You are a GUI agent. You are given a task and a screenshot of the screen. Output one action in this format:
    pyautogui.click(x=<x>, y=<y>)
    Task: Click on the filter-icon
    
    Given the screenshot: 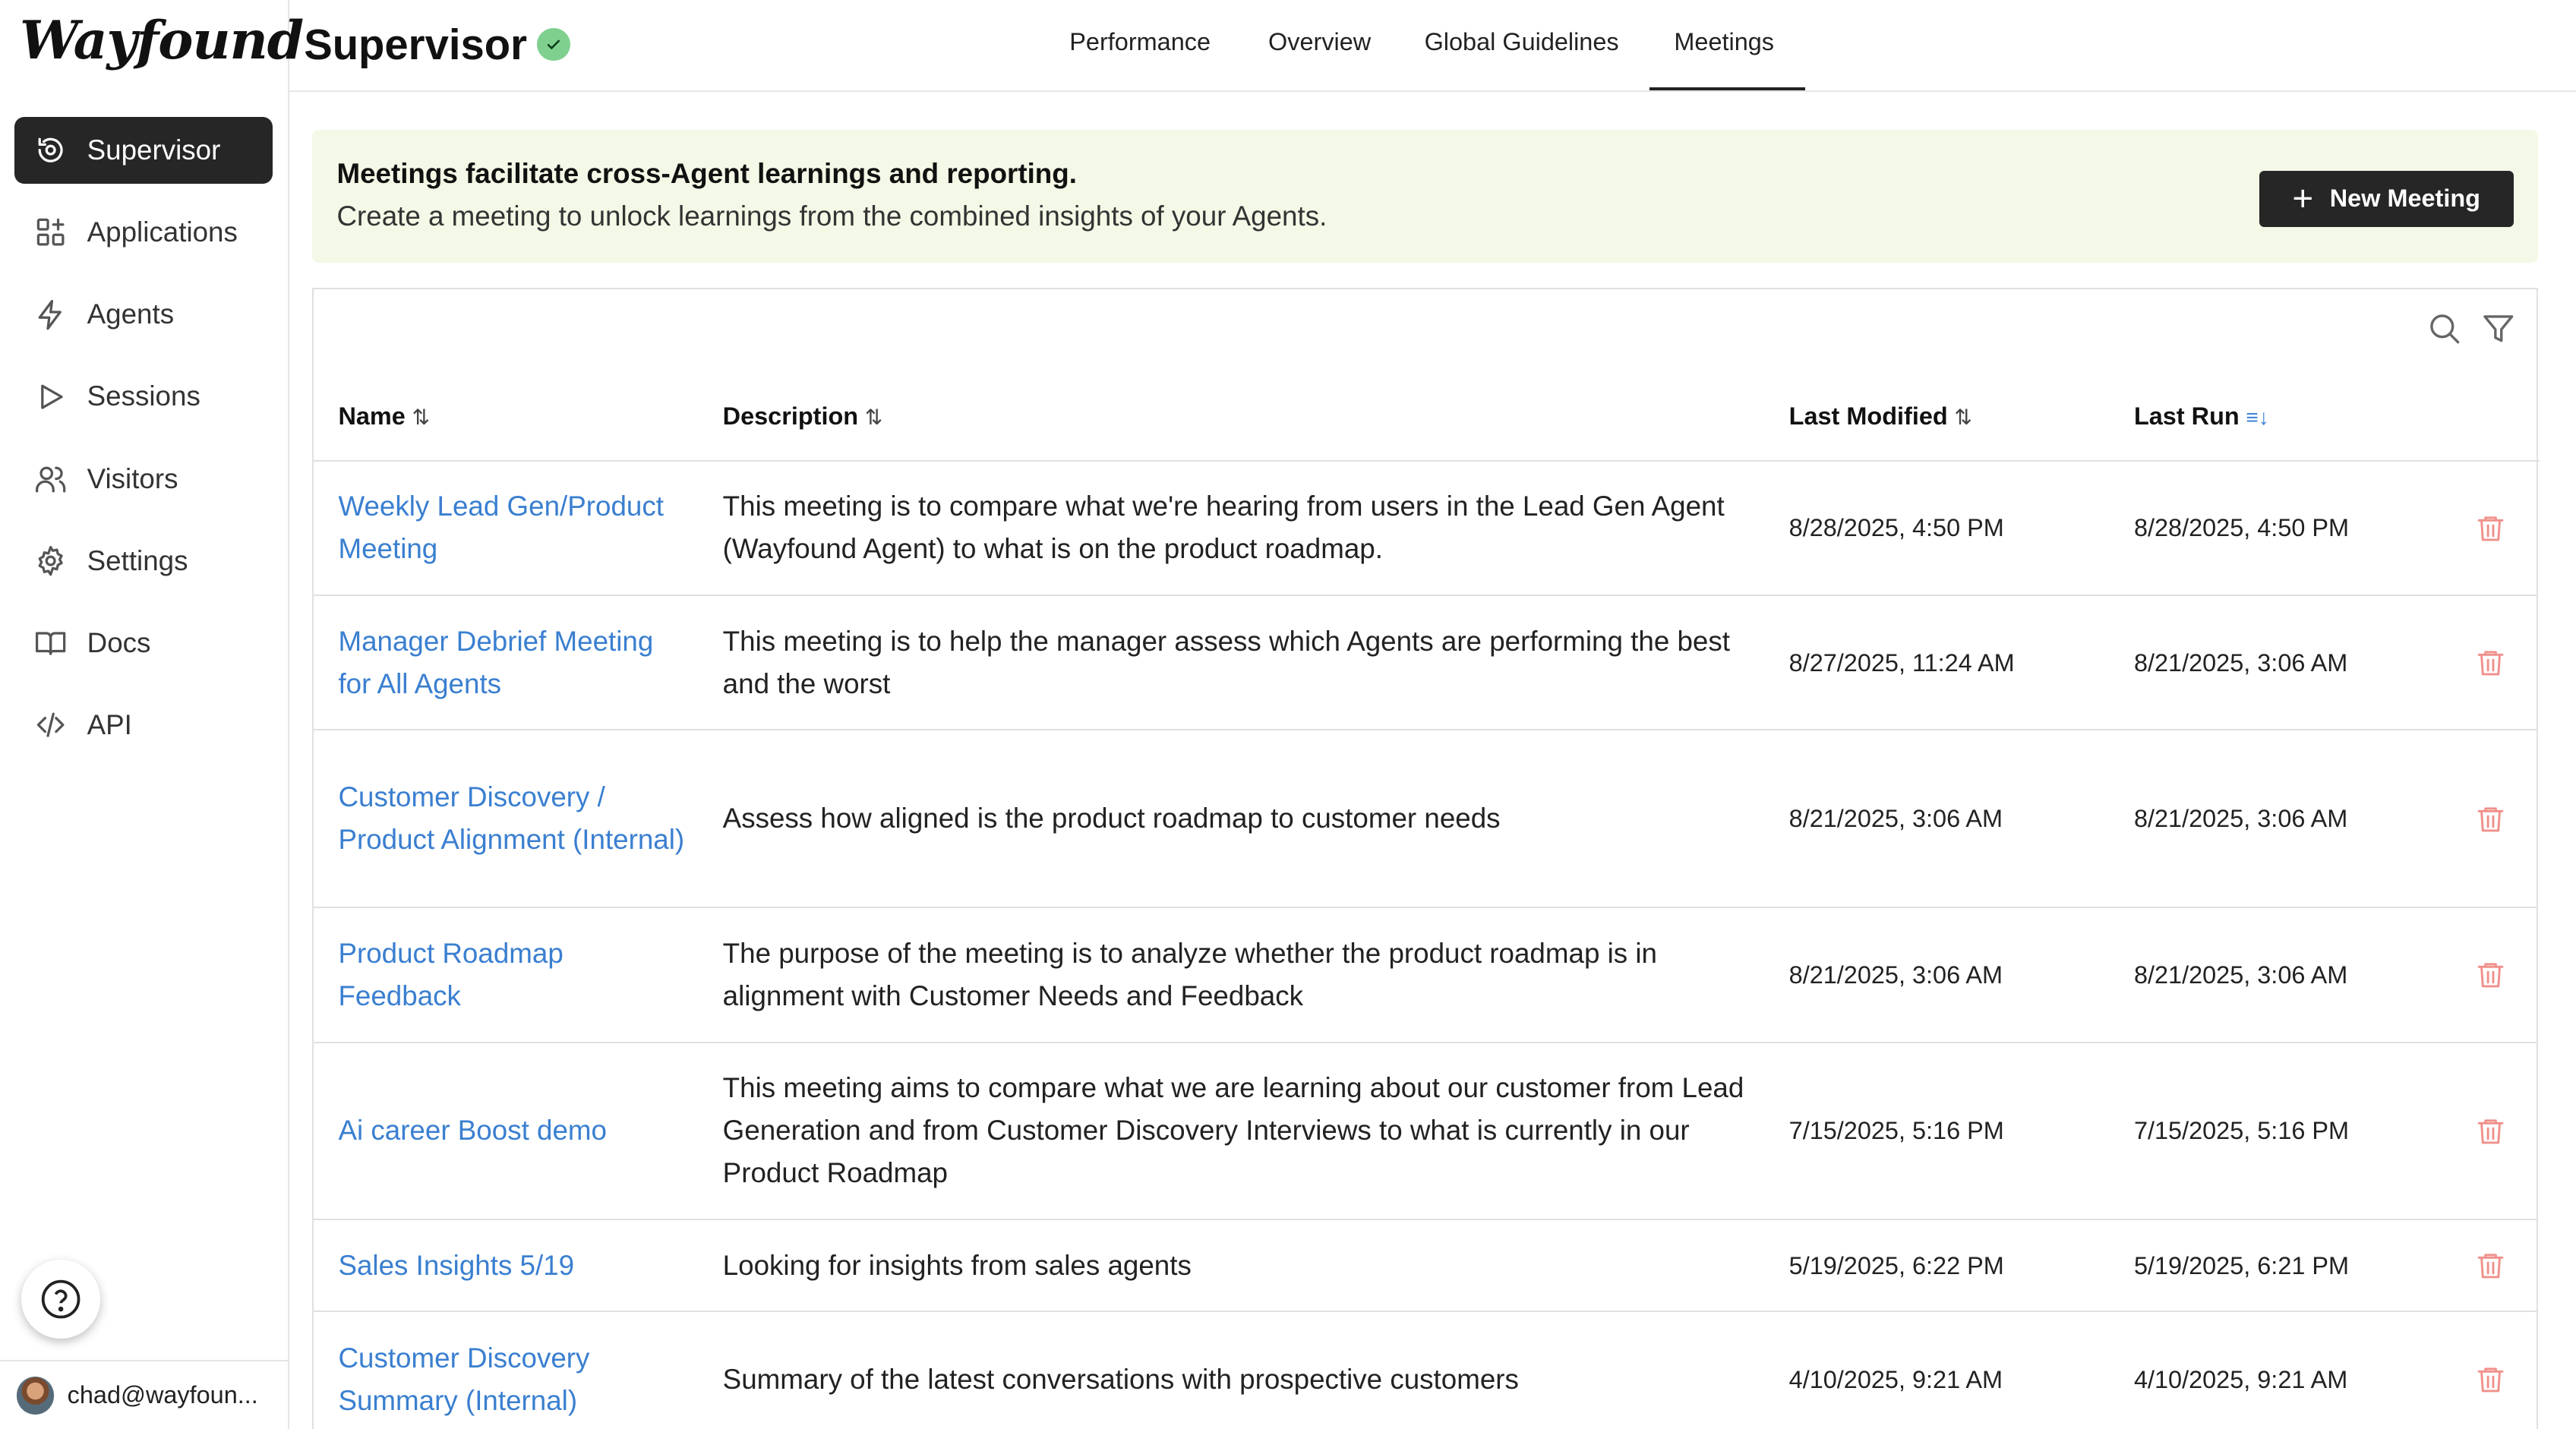 What is the action you would take?
    pyautogui.click(x=2499, y=329)
    